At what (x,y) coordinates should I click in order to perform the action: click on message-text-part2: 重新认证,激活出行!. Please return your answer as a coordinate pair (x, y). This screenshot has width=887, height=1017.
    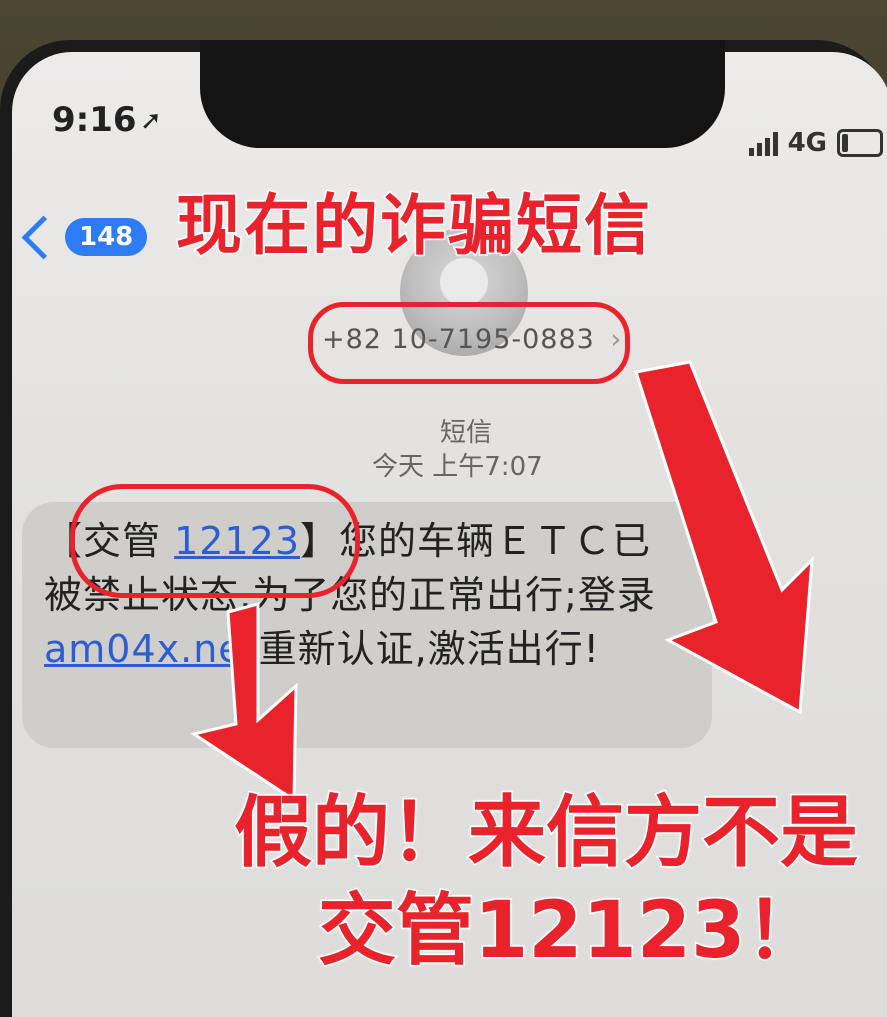
    Looking at the image, I should click on (429, 649).